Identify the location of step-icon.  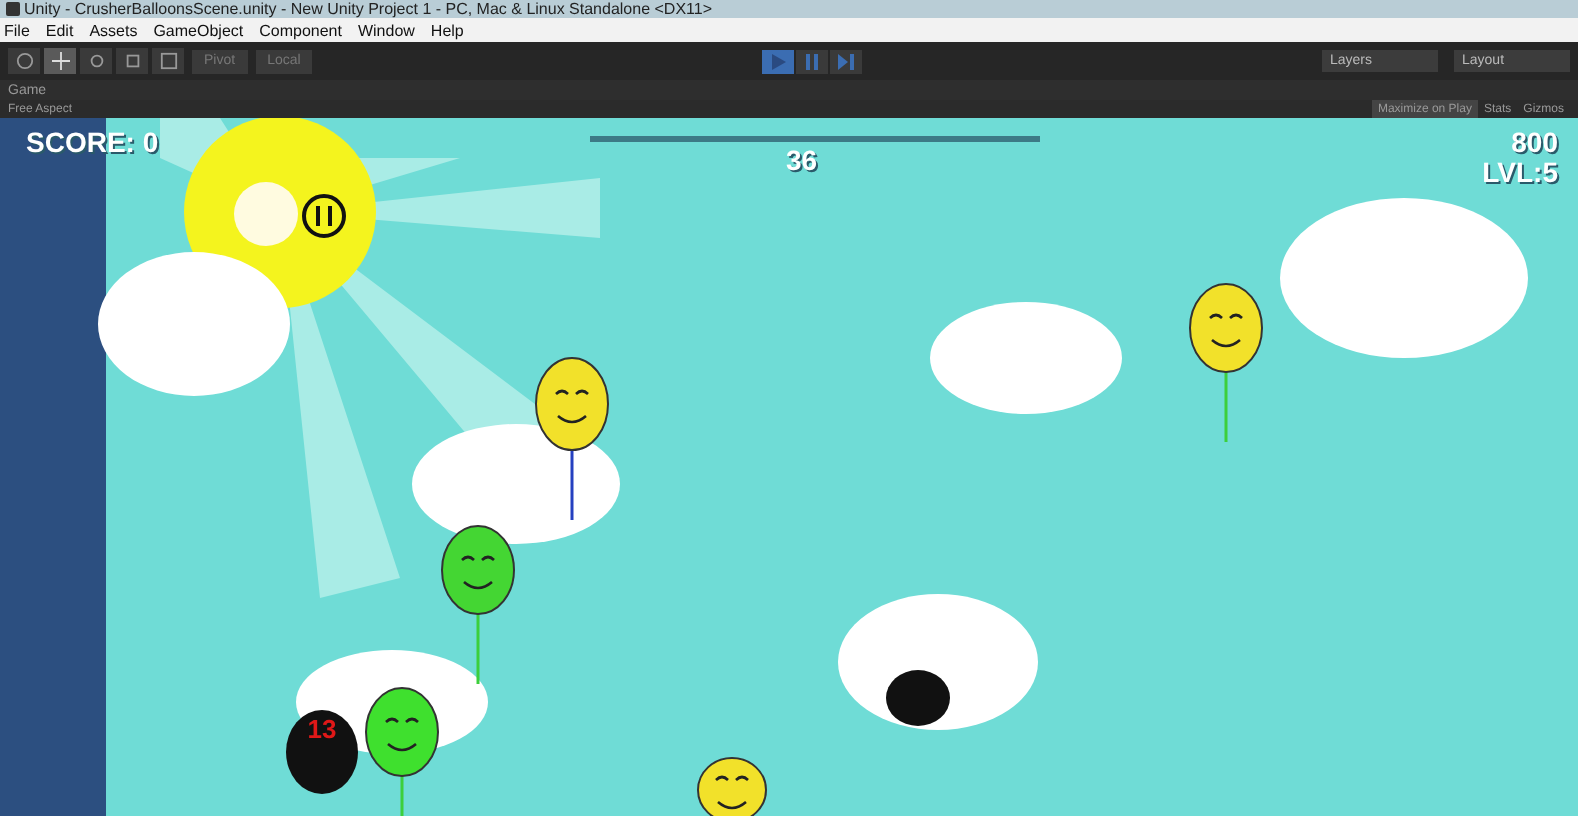
(845, 61).